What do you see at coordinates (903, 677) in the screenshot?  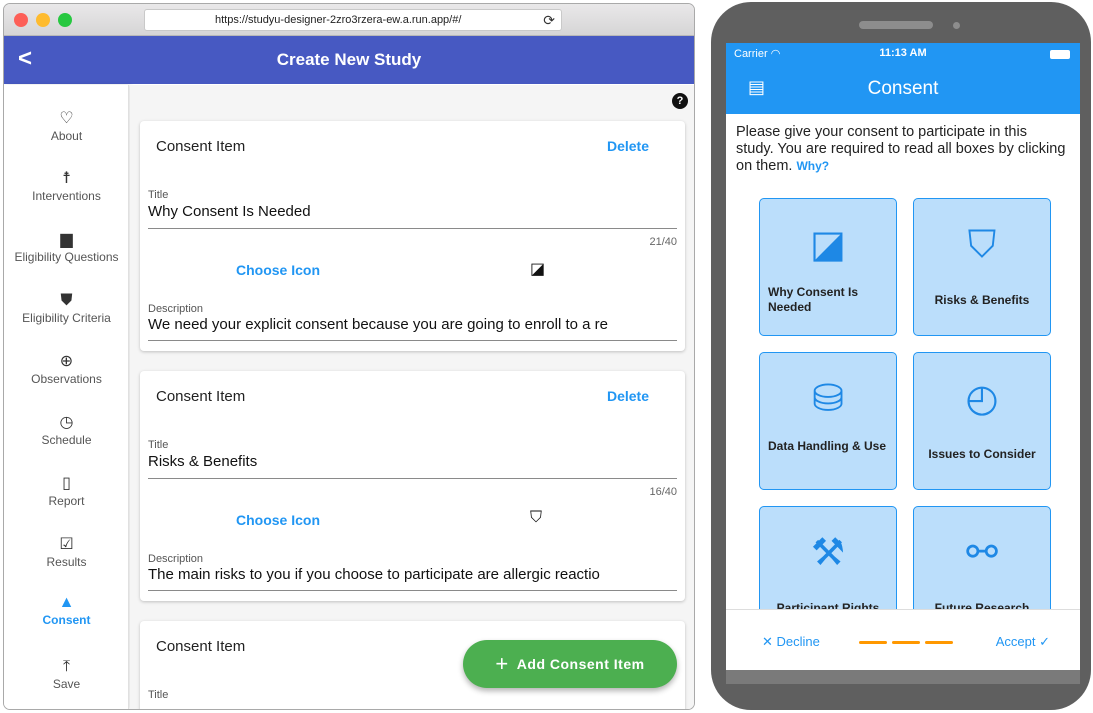 I see `phone-bottom-bezel` at bounding box center [903, 677].